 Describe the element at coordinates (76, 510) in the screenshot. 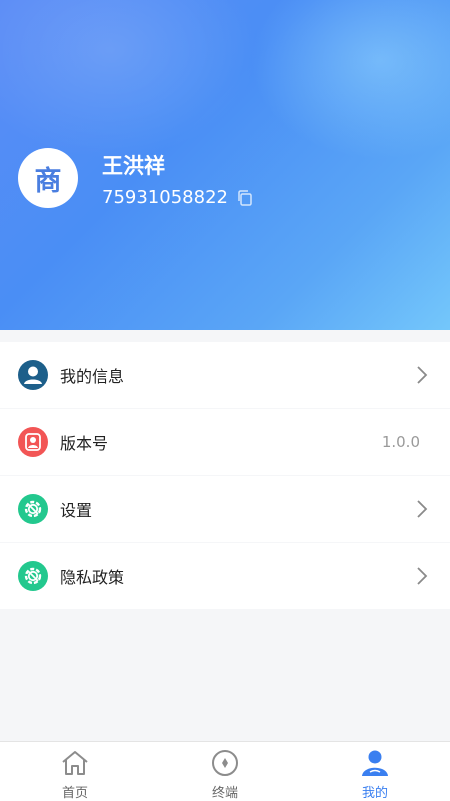

I see `menu-item-label: 设置` at that location.